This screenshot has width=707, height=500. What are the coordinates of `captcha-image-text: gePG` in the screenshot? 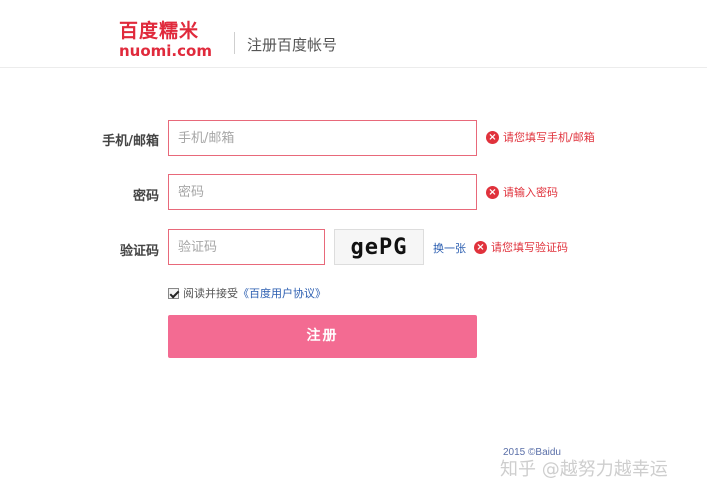 It's located at (379, 247).